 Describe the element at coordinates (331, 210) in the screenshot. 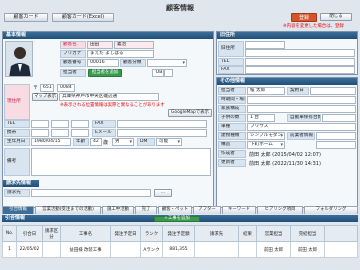

I see `tab-folder: フォルダリング` at that location.